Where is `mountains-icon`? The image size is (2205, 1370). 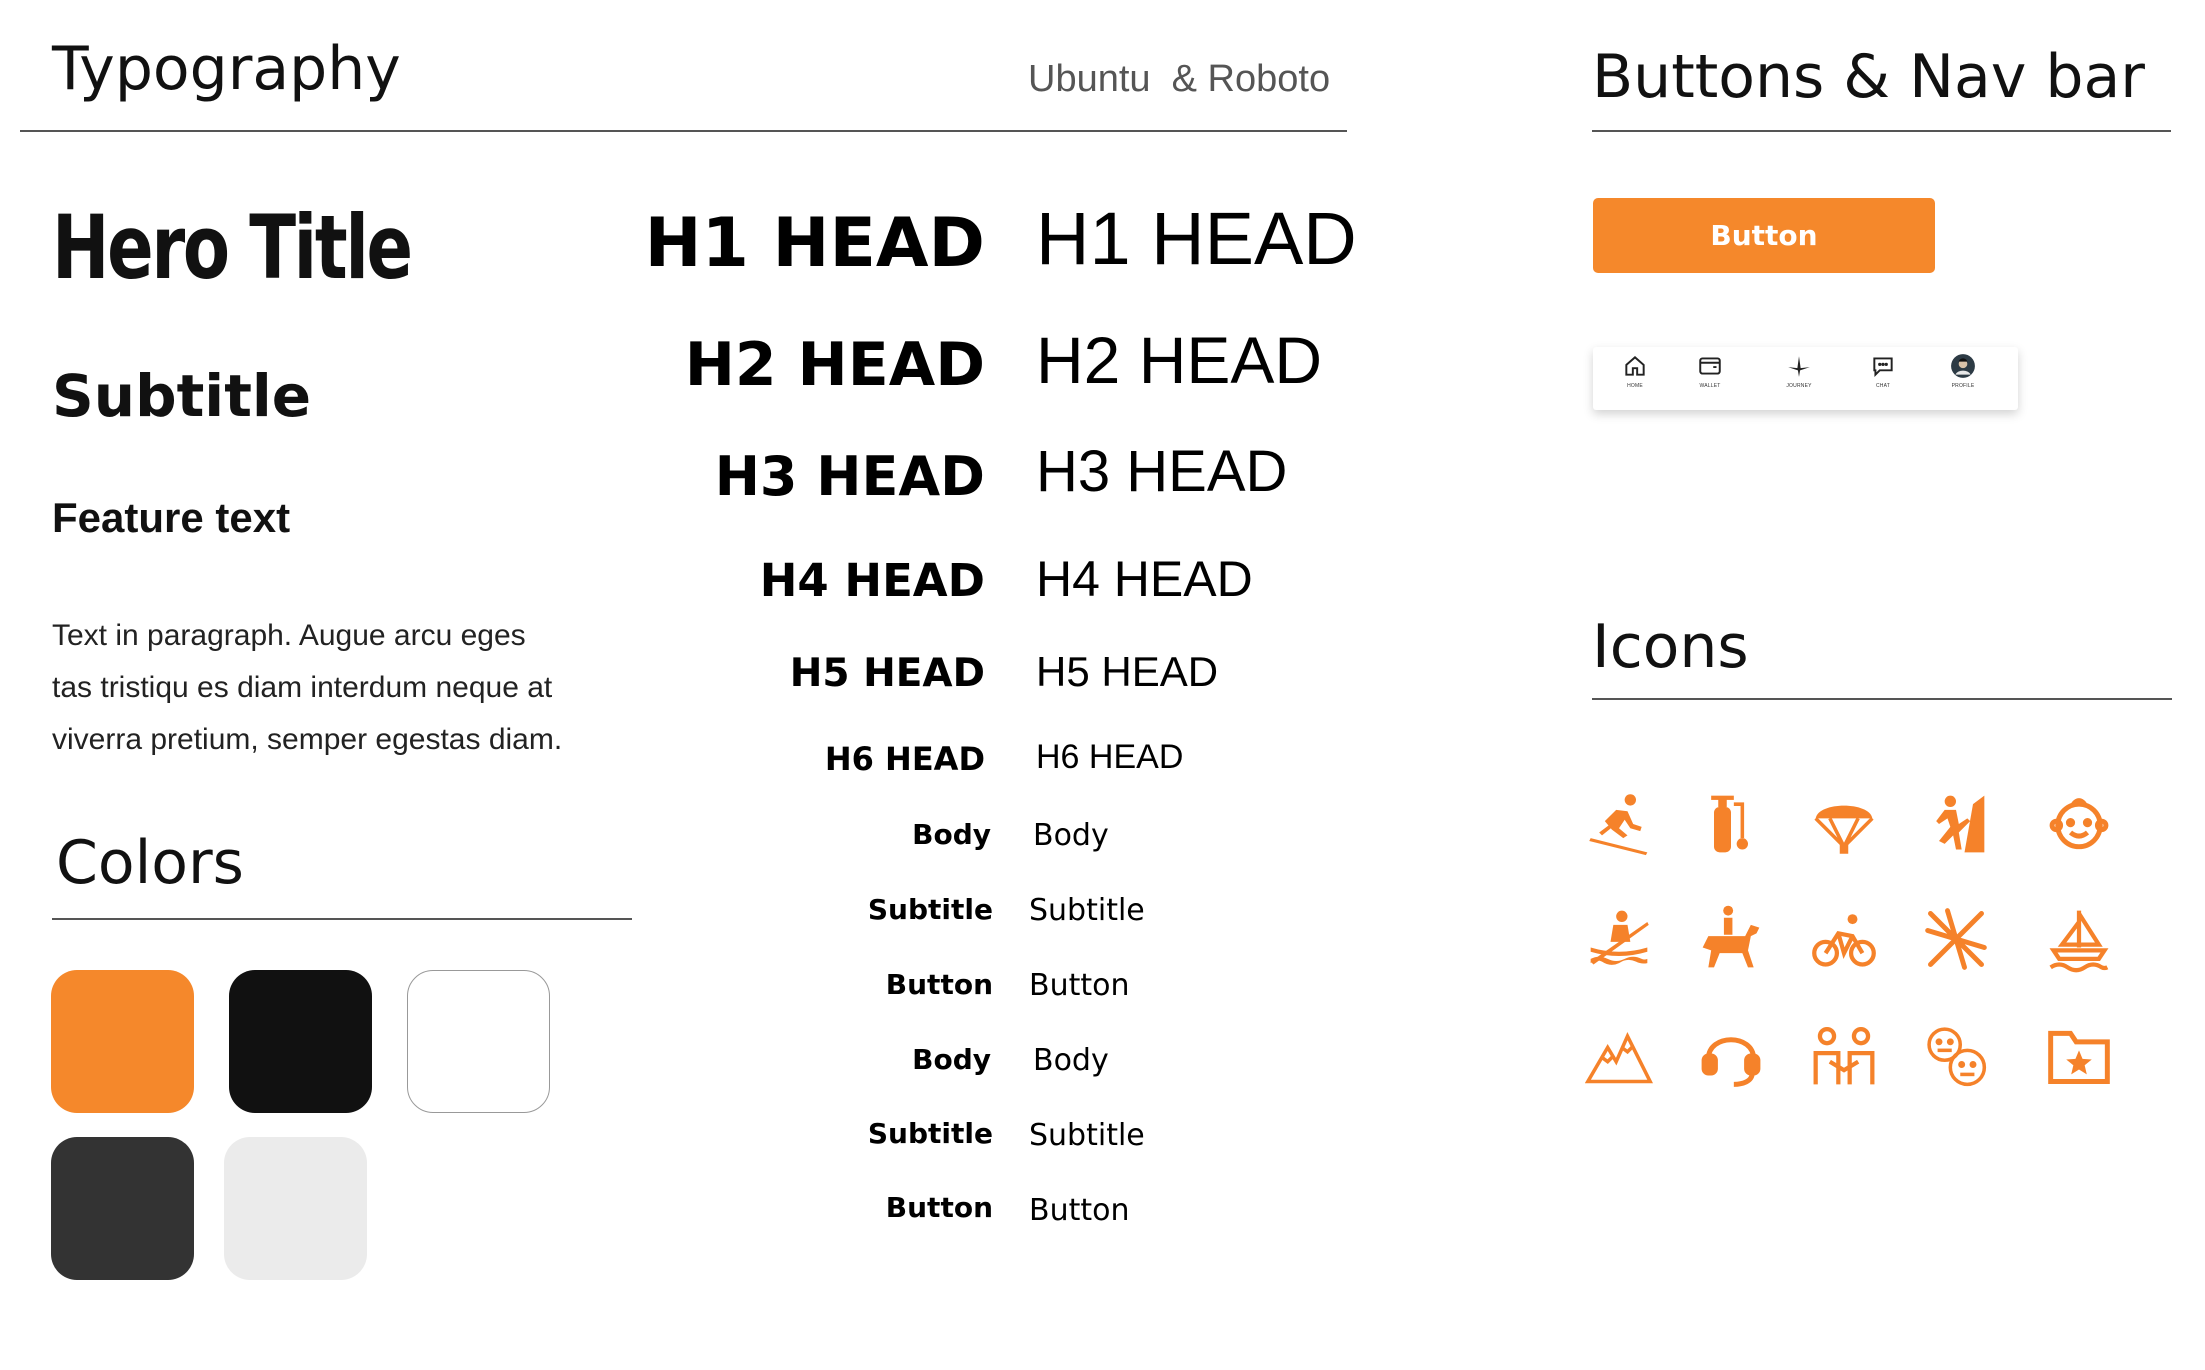
mountains-icon is located at coordinates (1619, 1056).